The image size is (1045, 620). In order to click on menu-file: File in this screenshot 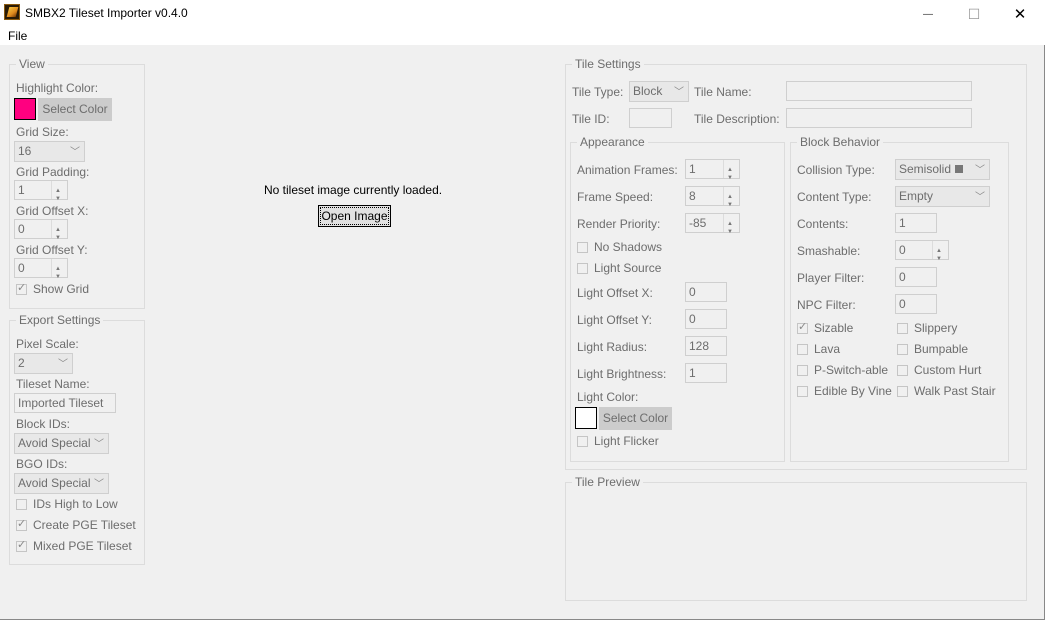, I will do `click(17, 36)`.